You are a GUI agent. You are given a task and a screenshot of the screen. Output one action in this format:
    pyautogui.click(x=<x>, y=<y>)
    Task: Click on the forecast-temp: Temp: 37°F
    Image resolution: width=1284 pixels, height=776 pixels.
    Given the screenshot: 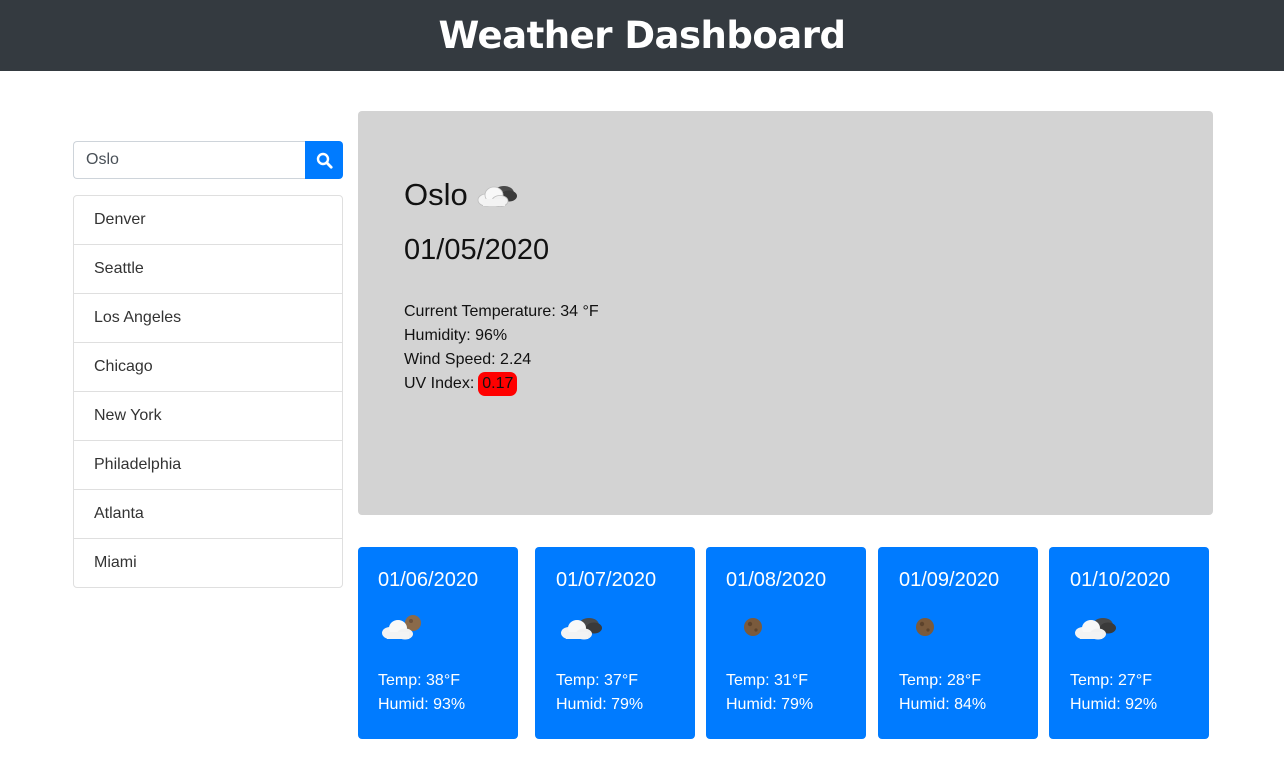 What is the action you would take?
    pyautogui.click(x=597, y=680)
    